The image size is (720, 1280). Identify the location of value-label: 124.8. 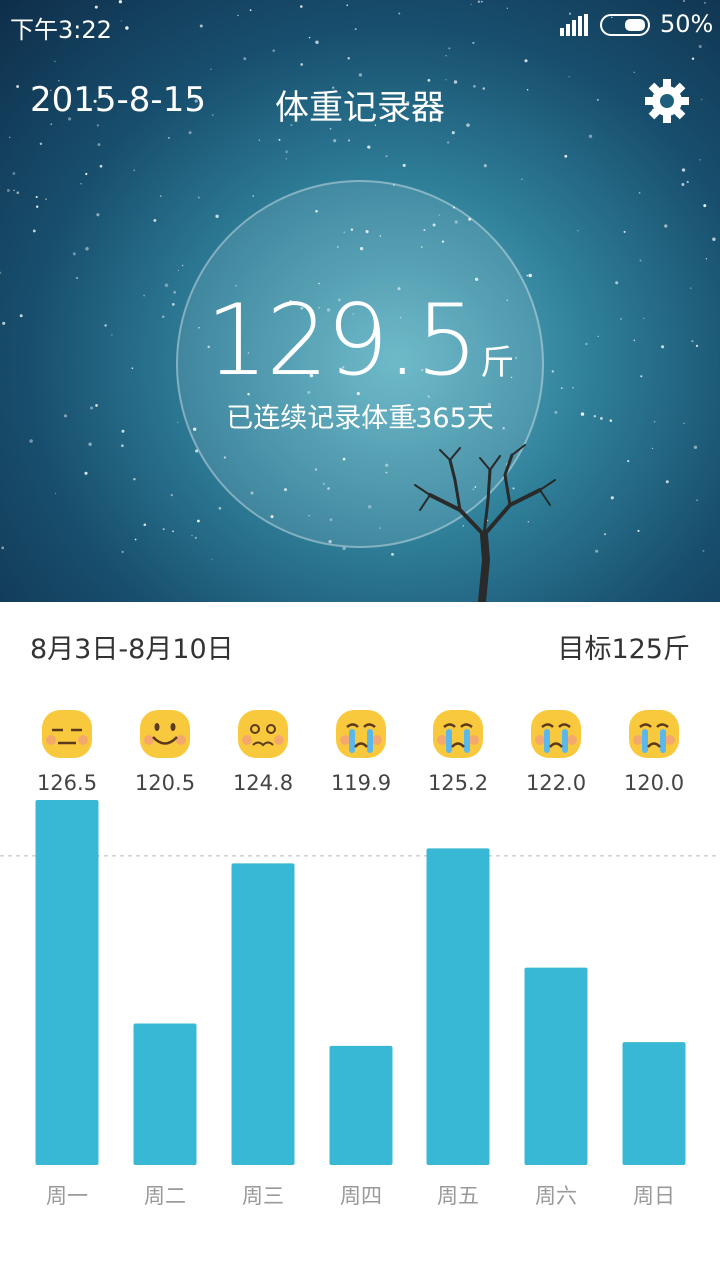
(263, 783).